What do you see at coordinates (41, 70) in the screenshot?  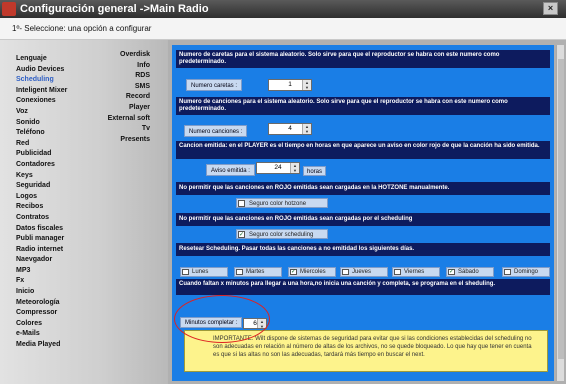 I see `sidebar-item-audio-devices: Audio Devices` at bounding box center [41, 70].